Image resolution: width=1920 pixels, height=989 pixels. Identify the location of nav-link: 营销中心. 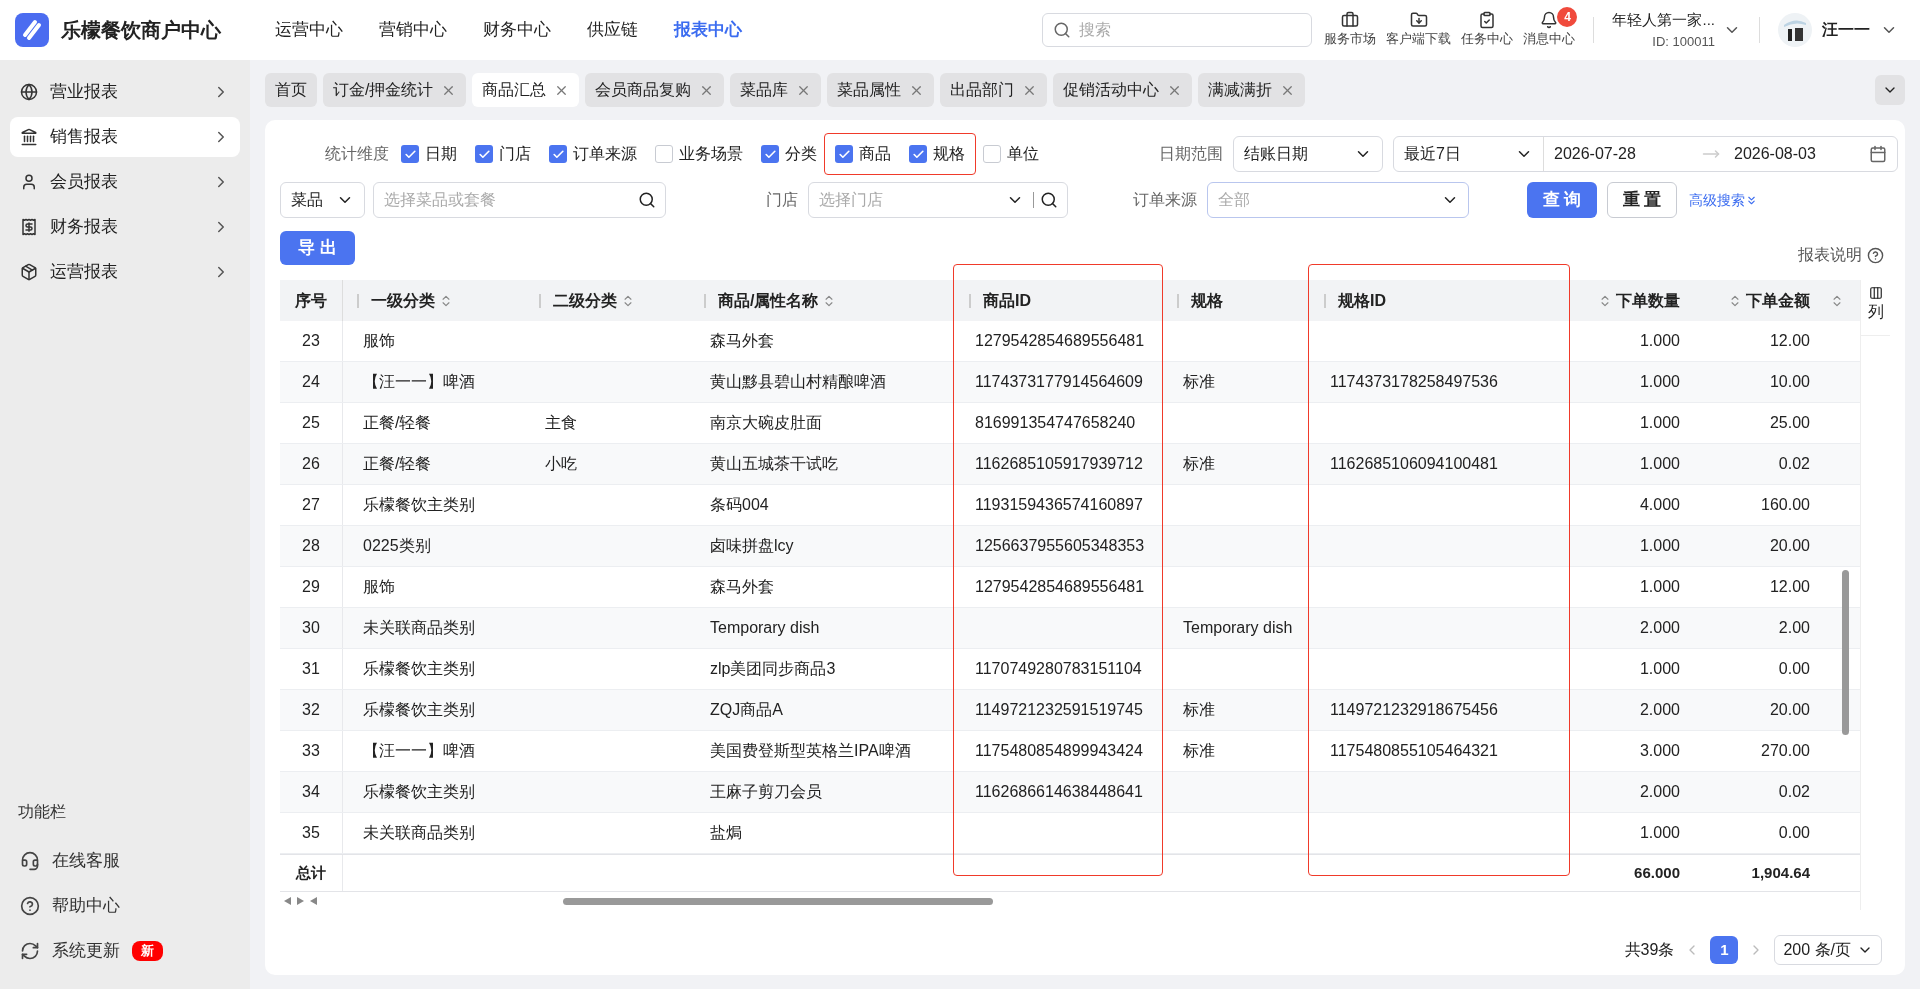
(413, 30).